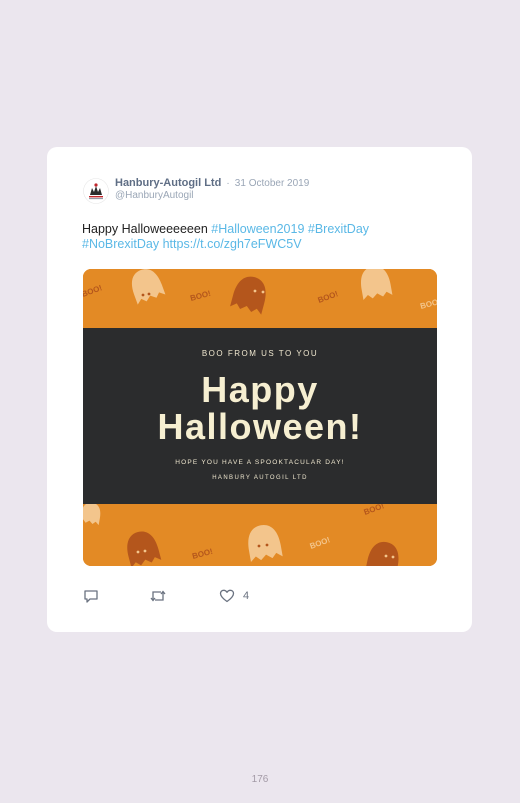  Describe the element at coordinates (232, 244) in the screenshot. I see `tweet-url: https://t.co/zgh7eFWC5V` at that location.